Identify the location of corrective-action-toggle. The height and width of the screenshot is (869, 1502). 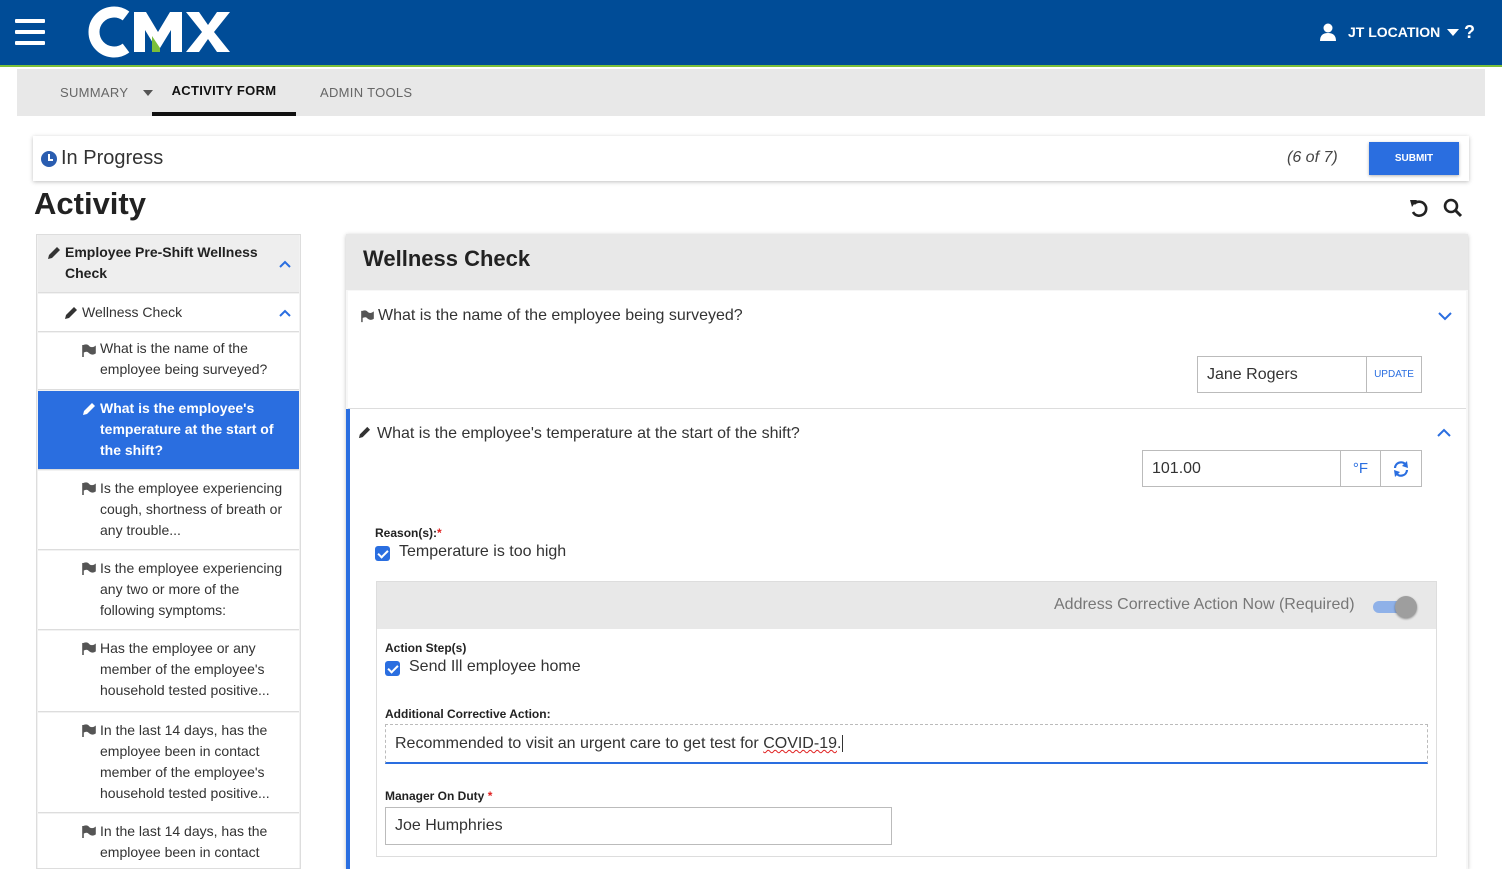
(1396, 607).